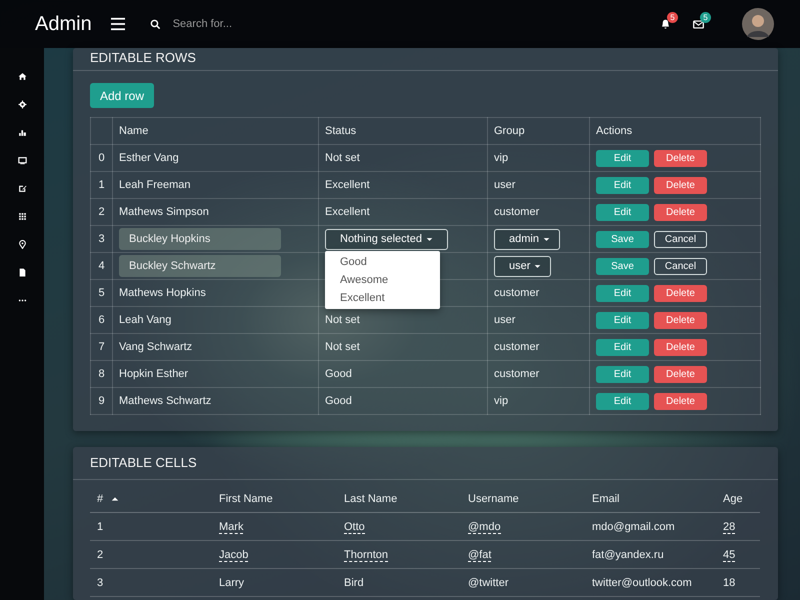  I want to click on card-title: EDITABLE CELLS, so click(425, 463).